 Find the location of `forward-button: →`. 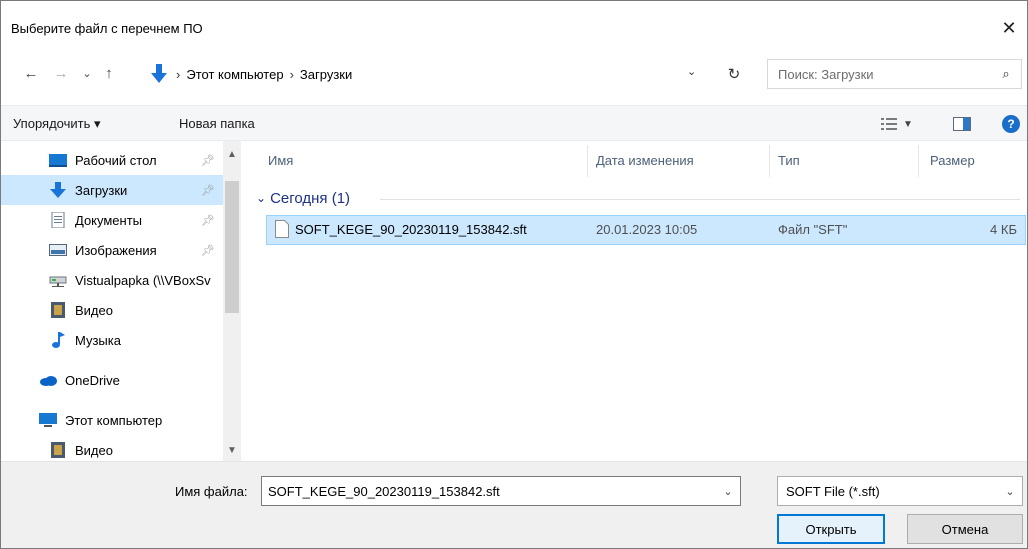

forward-button: → is located at coordinates (61, 73).